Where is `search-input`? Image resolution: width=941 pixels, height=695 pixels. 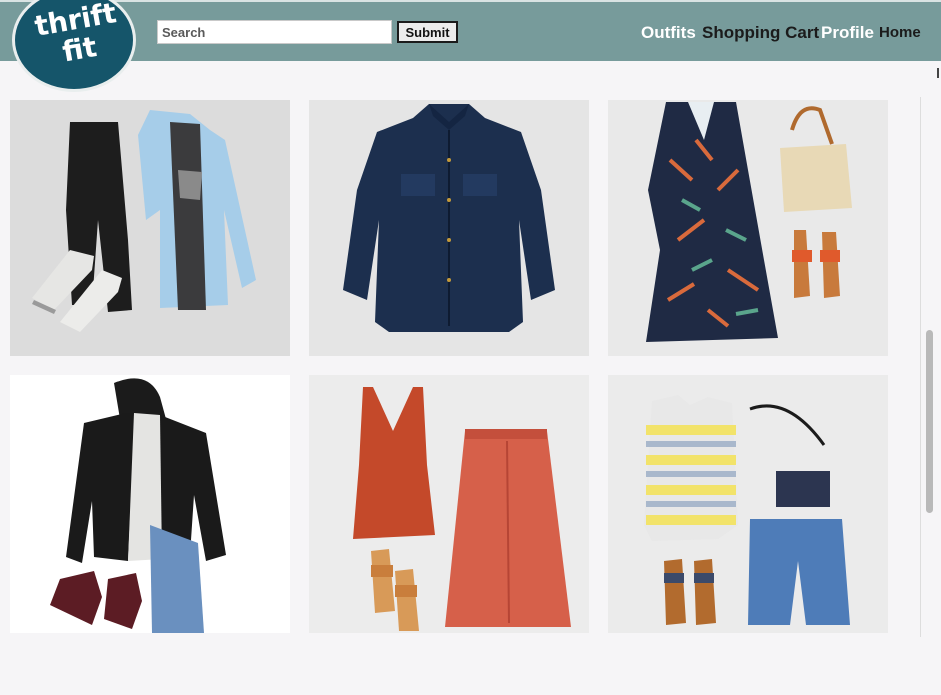 search-input is located at coordinates (274, 32).